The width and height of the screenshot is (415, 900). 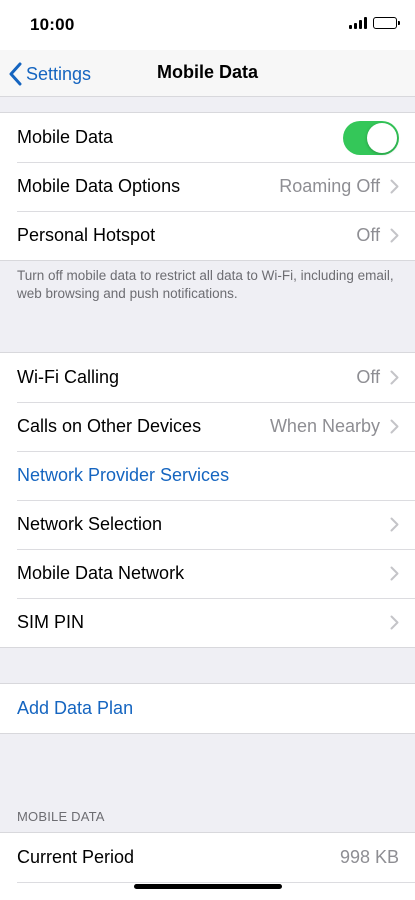 I want to click on calls-other-devices-value: When Nearby, so click(x=324, y=426).